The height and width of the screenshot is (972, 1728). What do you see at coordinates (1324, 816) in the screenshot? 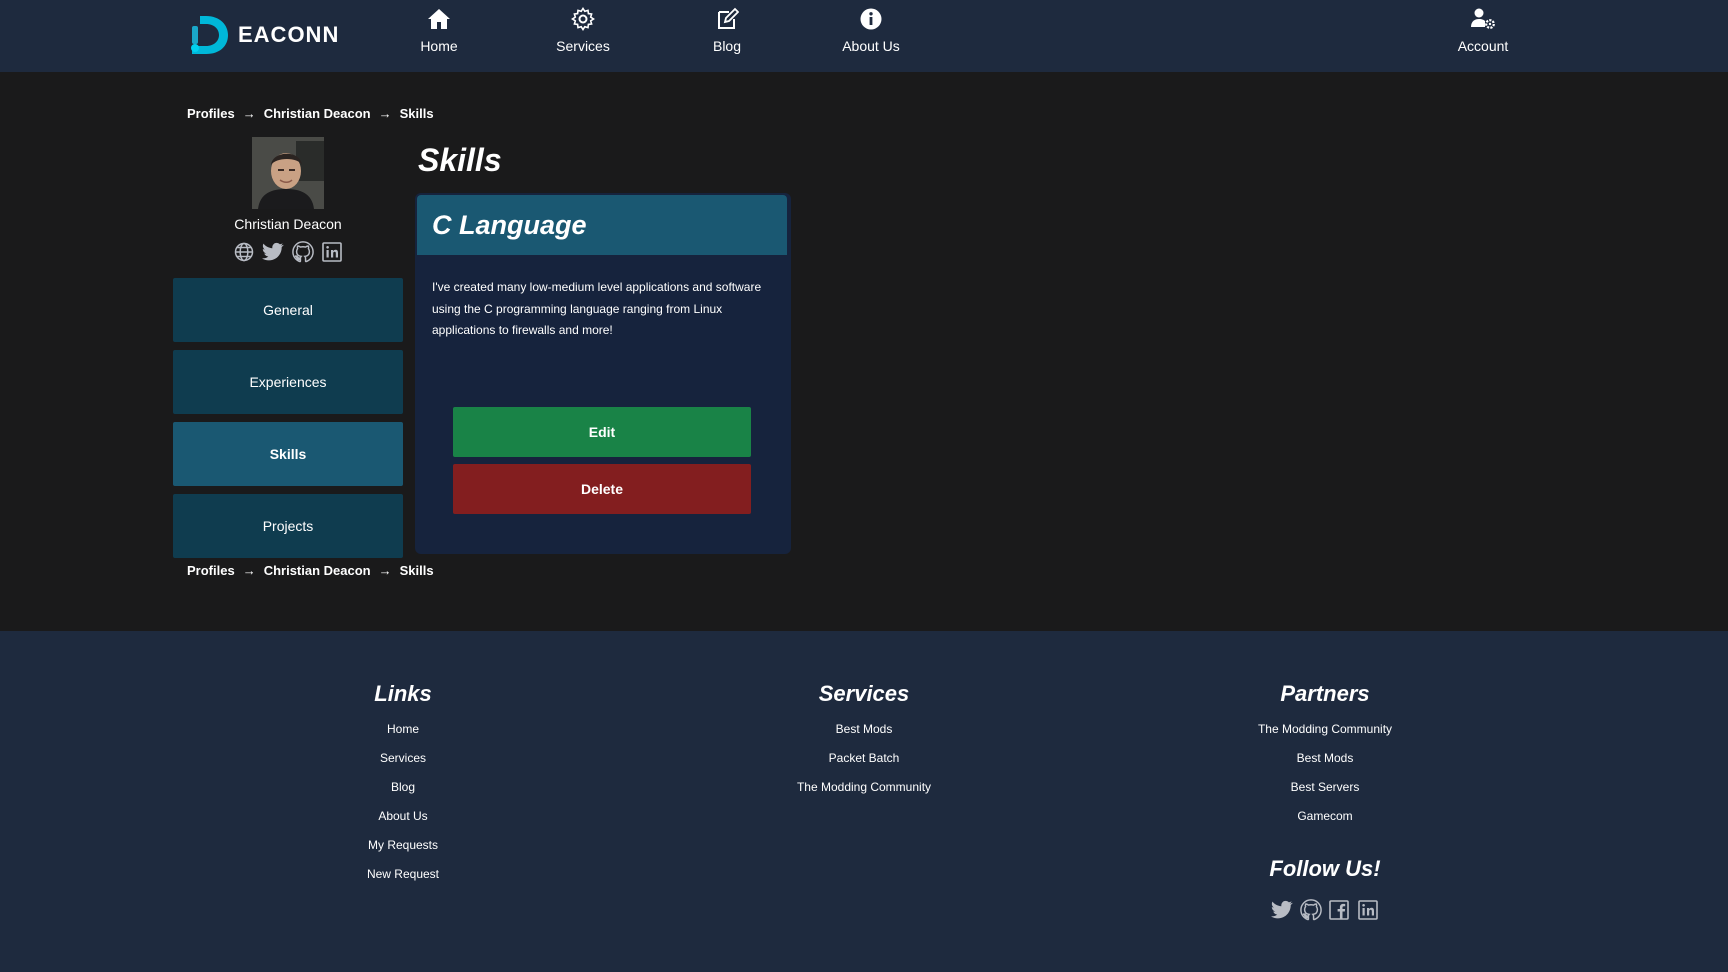
I see `footer-partner-gamecom: Gamecom` at bounding box center [1324, 816].